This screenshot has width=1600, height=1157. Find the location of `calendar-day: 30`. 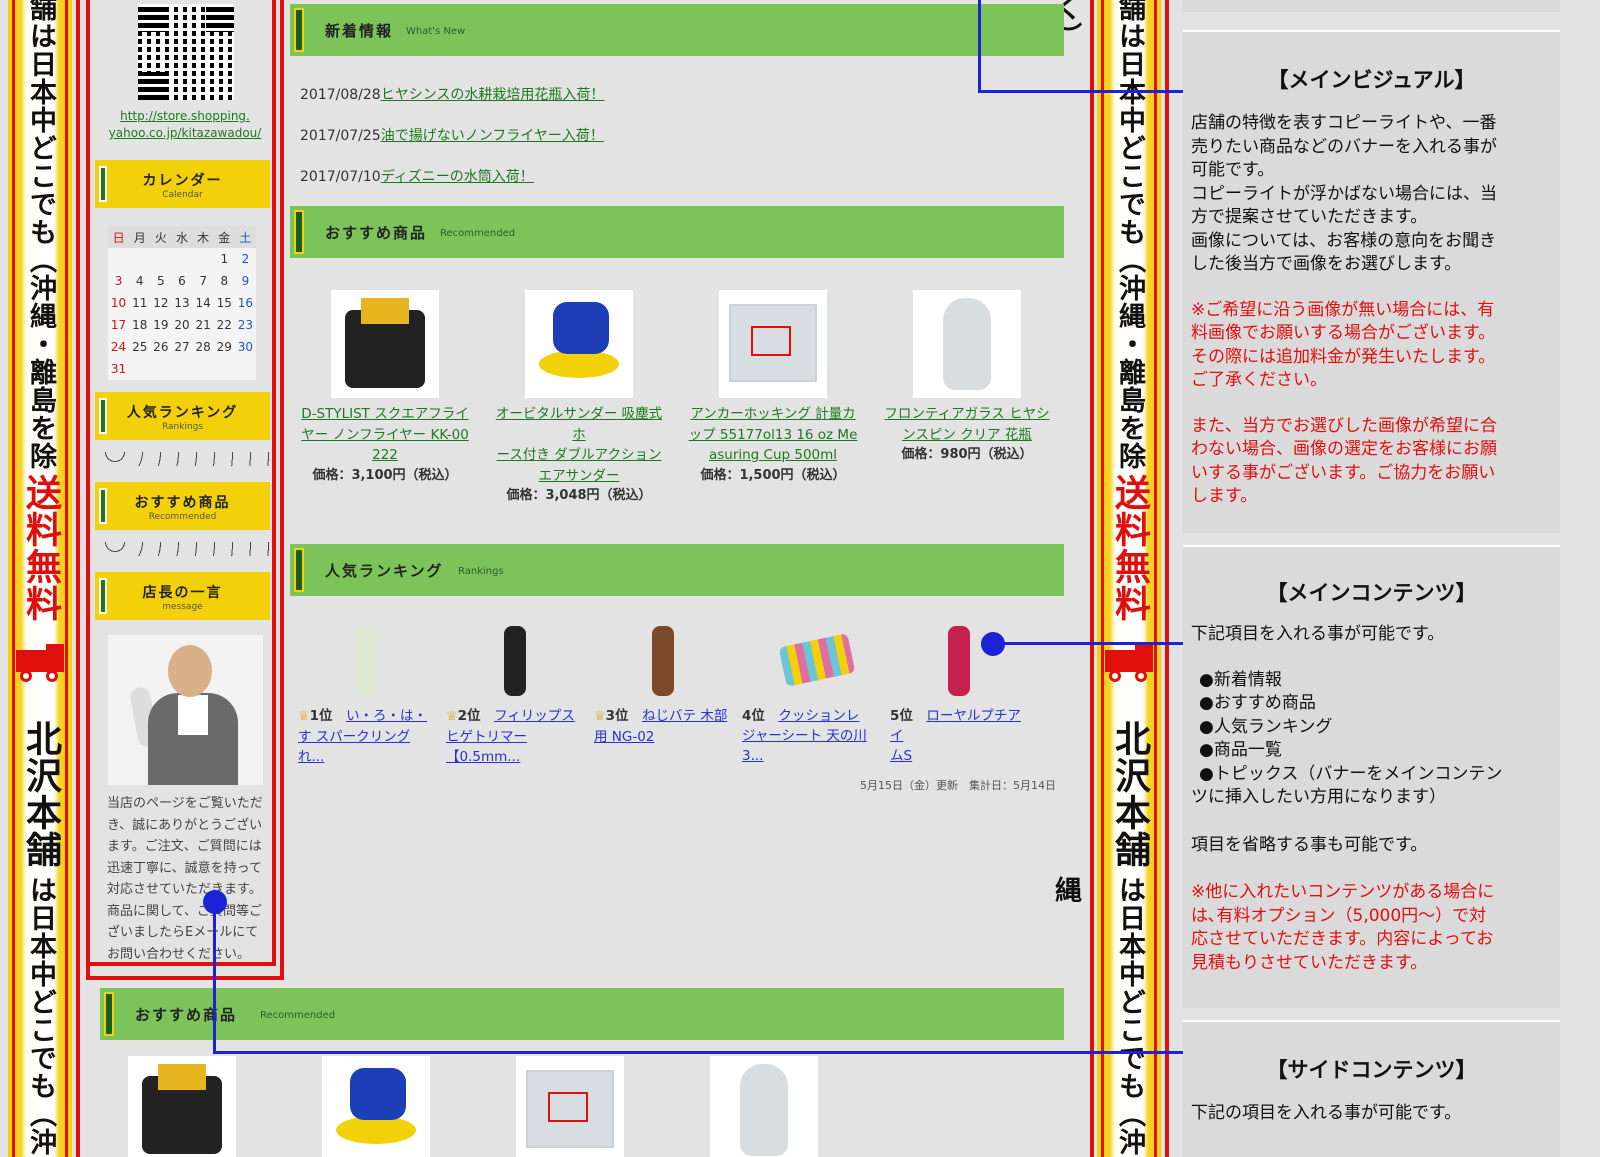

calendar-day: 30 is located at coordinates (245, 347).